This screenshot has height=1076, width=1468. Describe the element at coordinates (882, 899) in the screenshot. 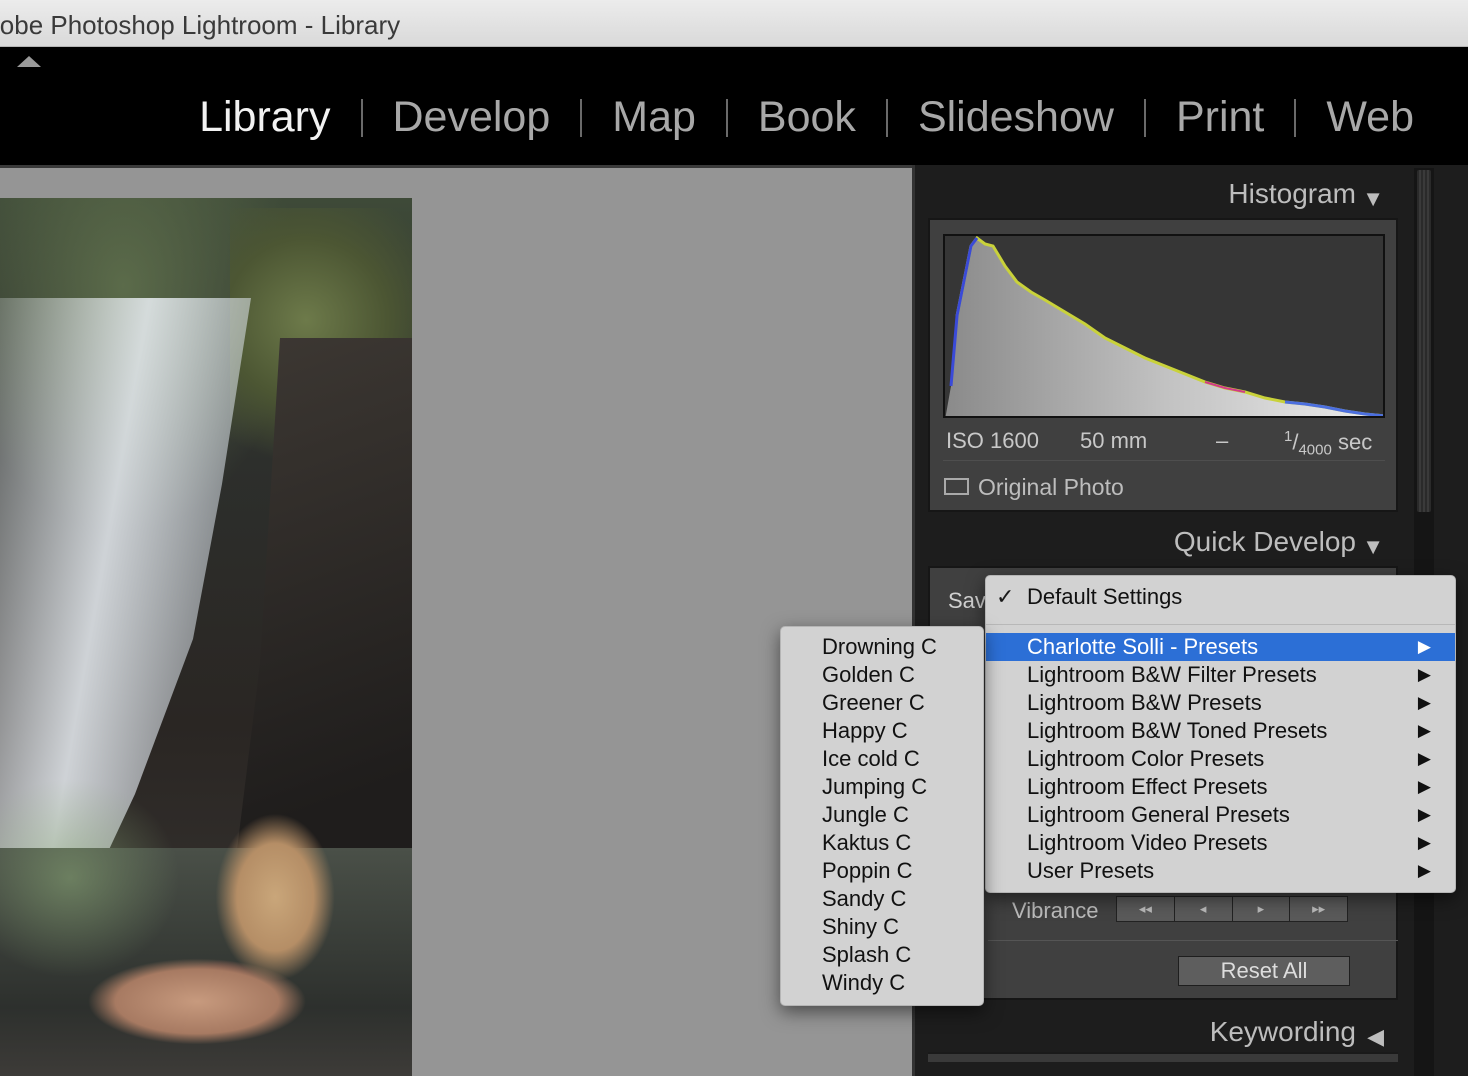

I see `submenu-item-sandy: Sandy C` at that location.